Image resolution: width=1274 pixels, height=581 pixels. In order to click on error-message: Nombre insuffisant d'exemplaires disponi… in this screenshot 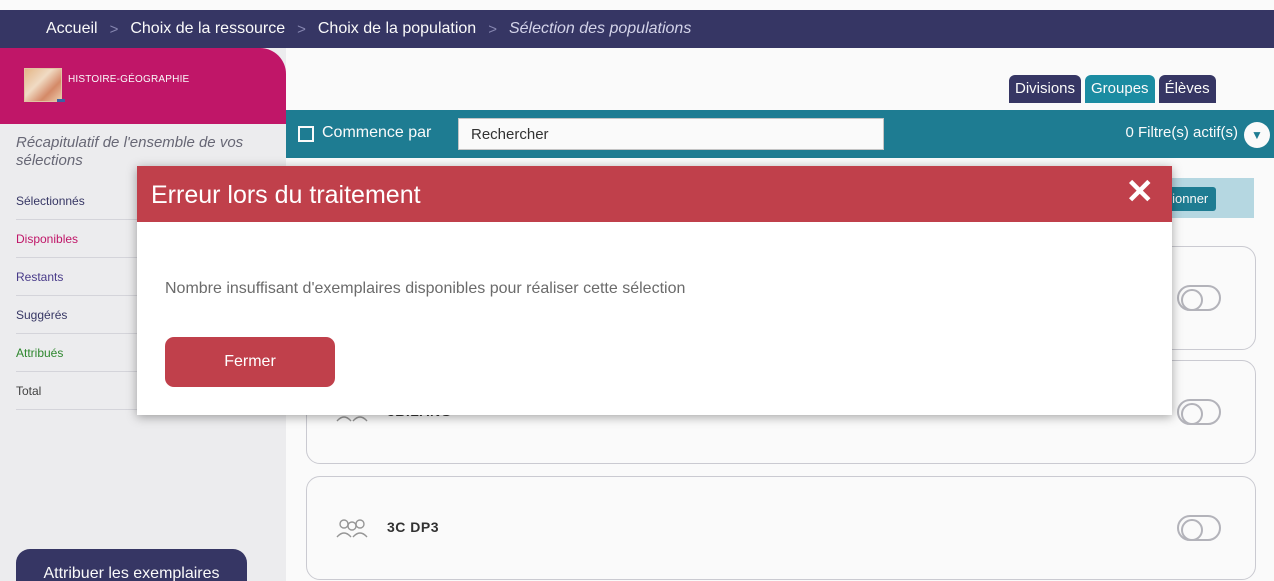, I will do `click(425, 288)`.